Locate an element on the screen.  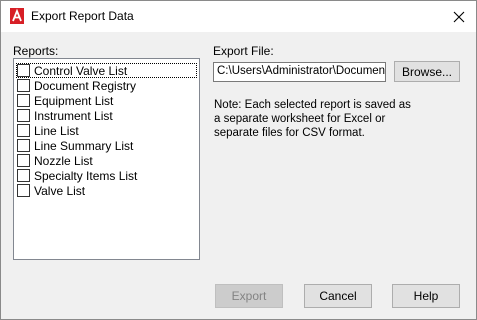
reports-label: Reports: is located at coordinates (36, 51).